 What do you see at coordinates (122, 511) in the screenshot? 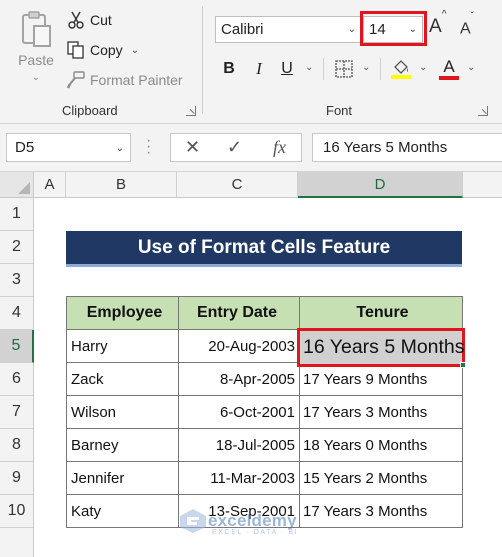
I see `employee-cell: Katy` at bounding box center [122, 511].